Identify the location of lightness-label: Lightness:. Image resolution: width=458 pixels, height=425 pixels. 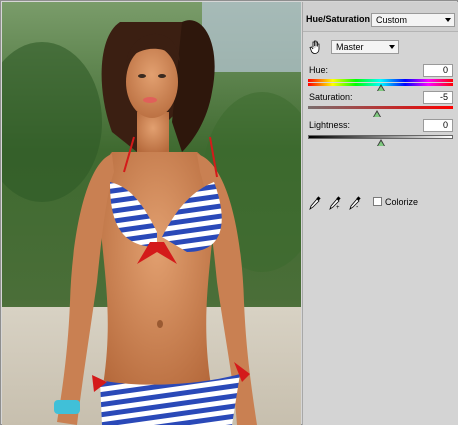
(330, 125).